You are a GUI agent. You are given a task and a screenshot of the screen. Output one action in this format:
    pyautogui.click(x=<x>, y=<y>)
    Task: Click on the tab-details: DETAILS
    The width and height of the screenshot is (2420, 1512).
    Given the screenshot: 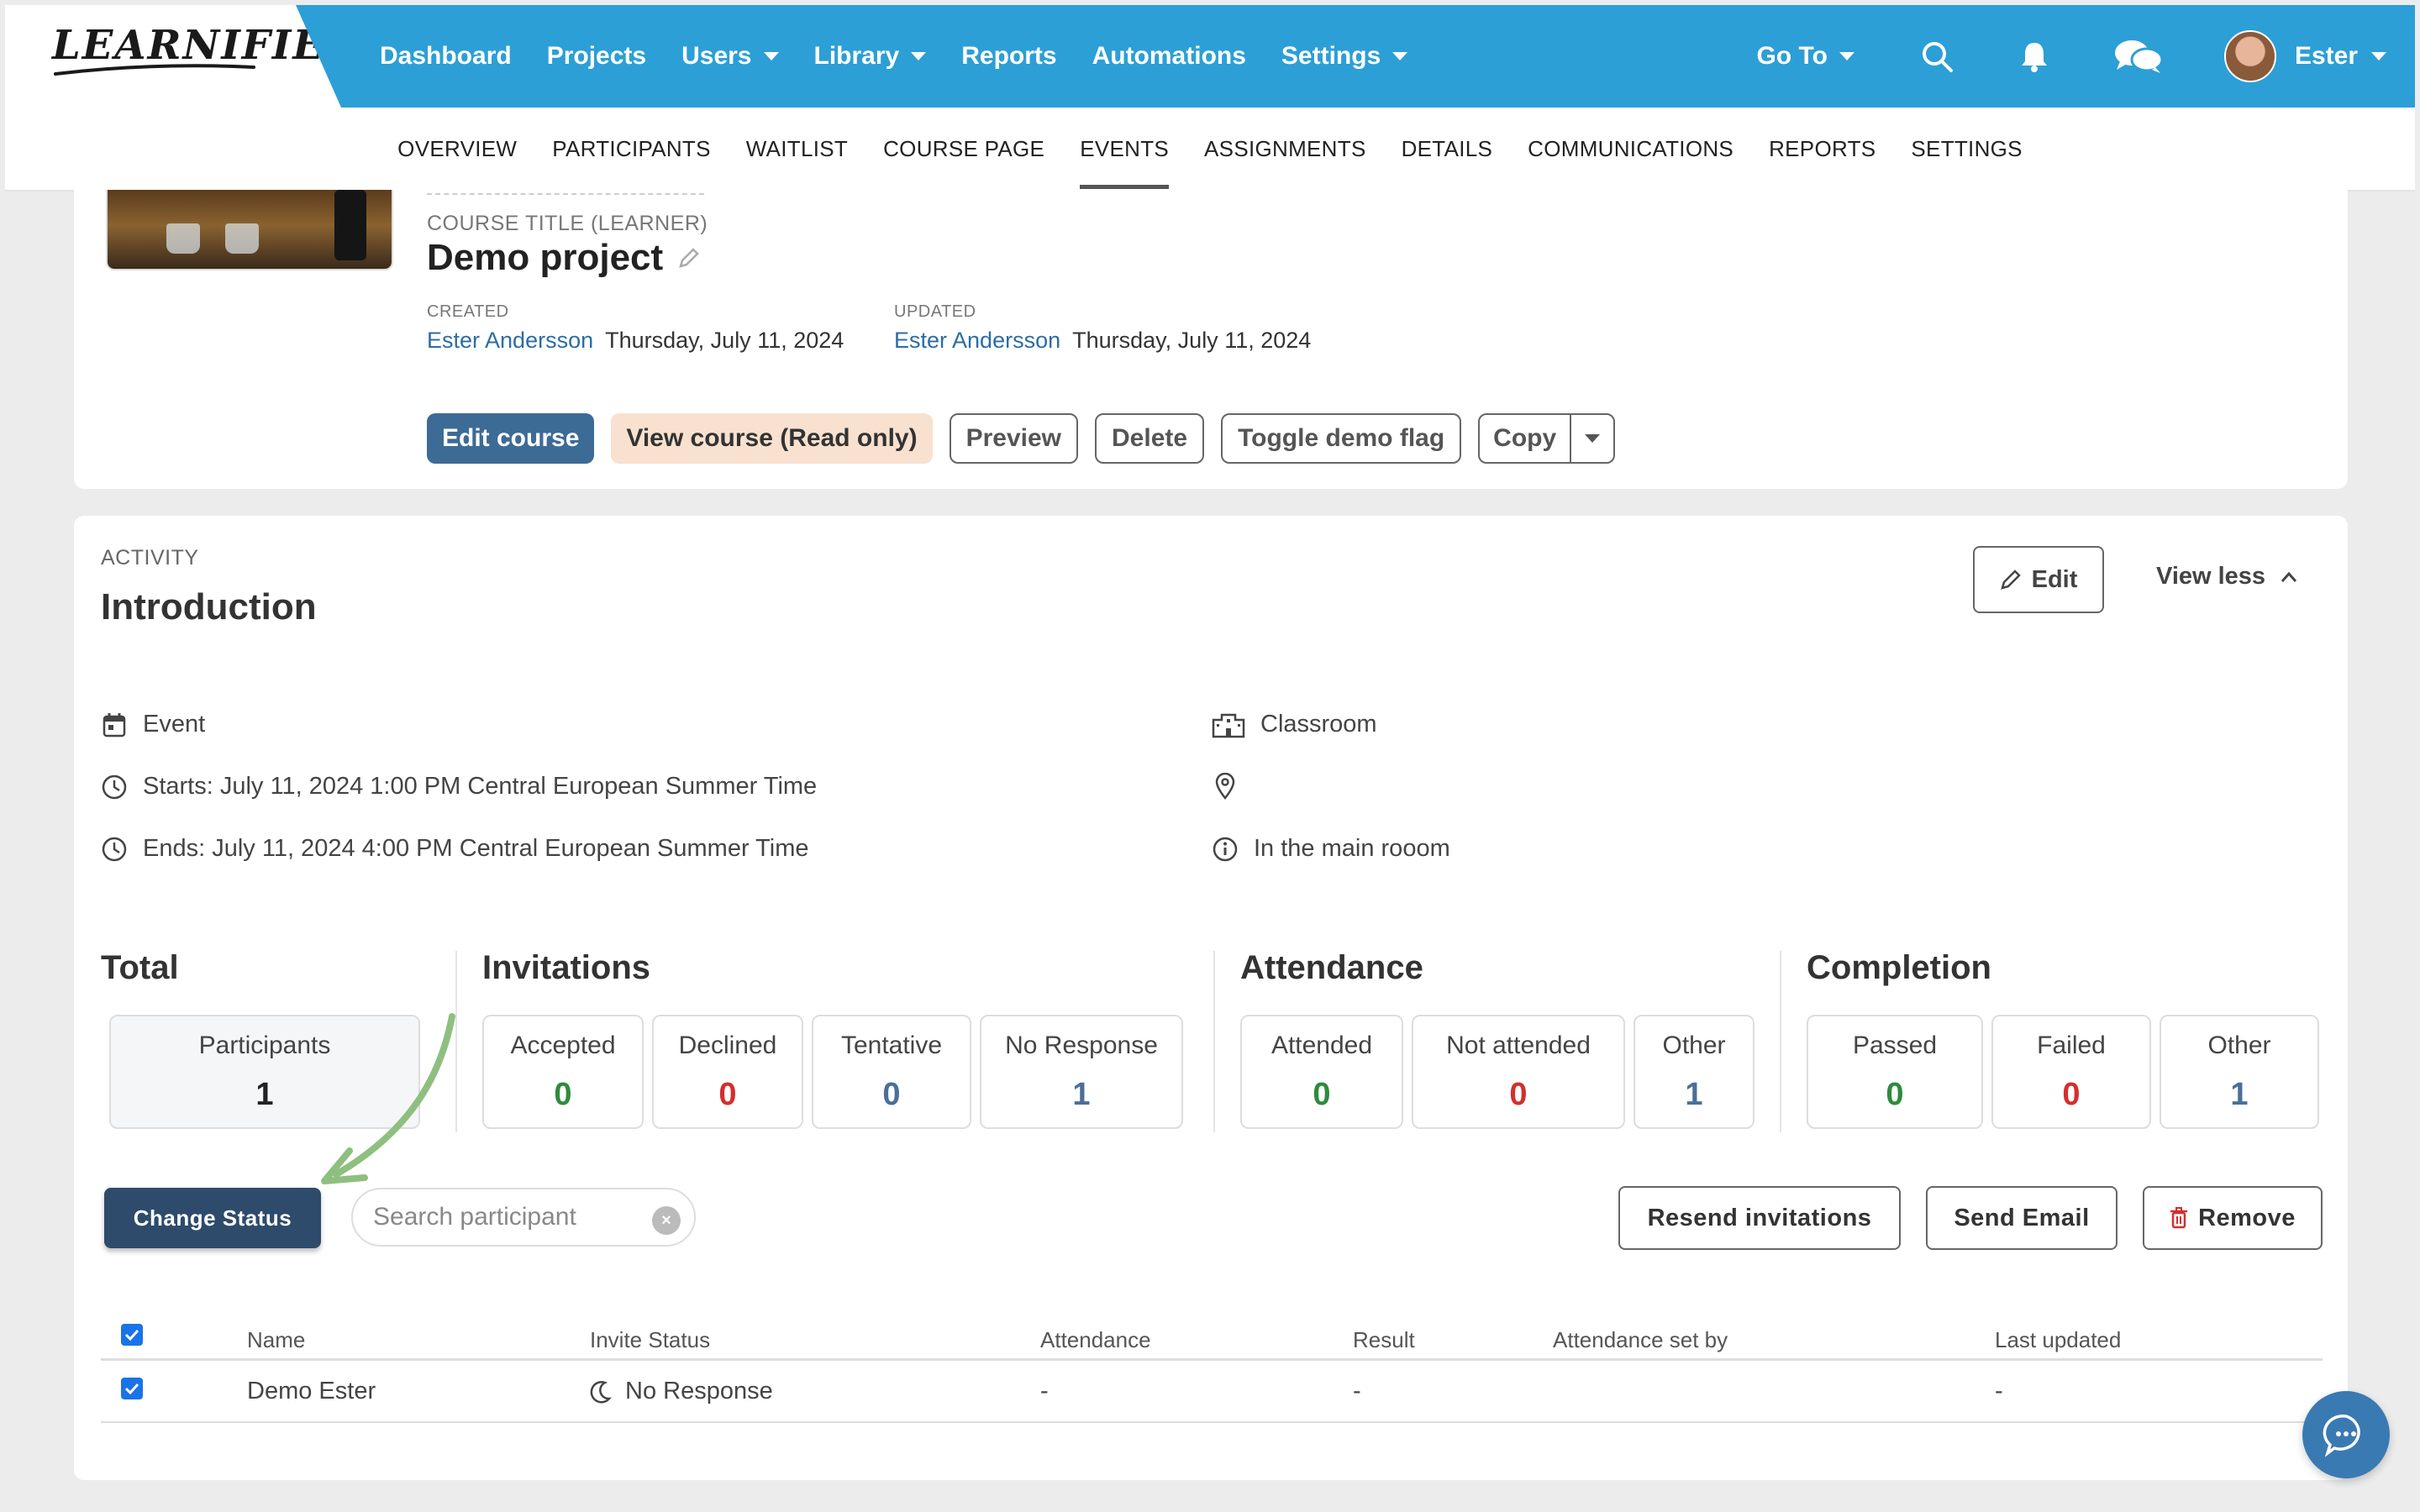 What is the action you would take?
    pyautogui.click(x=1447, y=149)
    